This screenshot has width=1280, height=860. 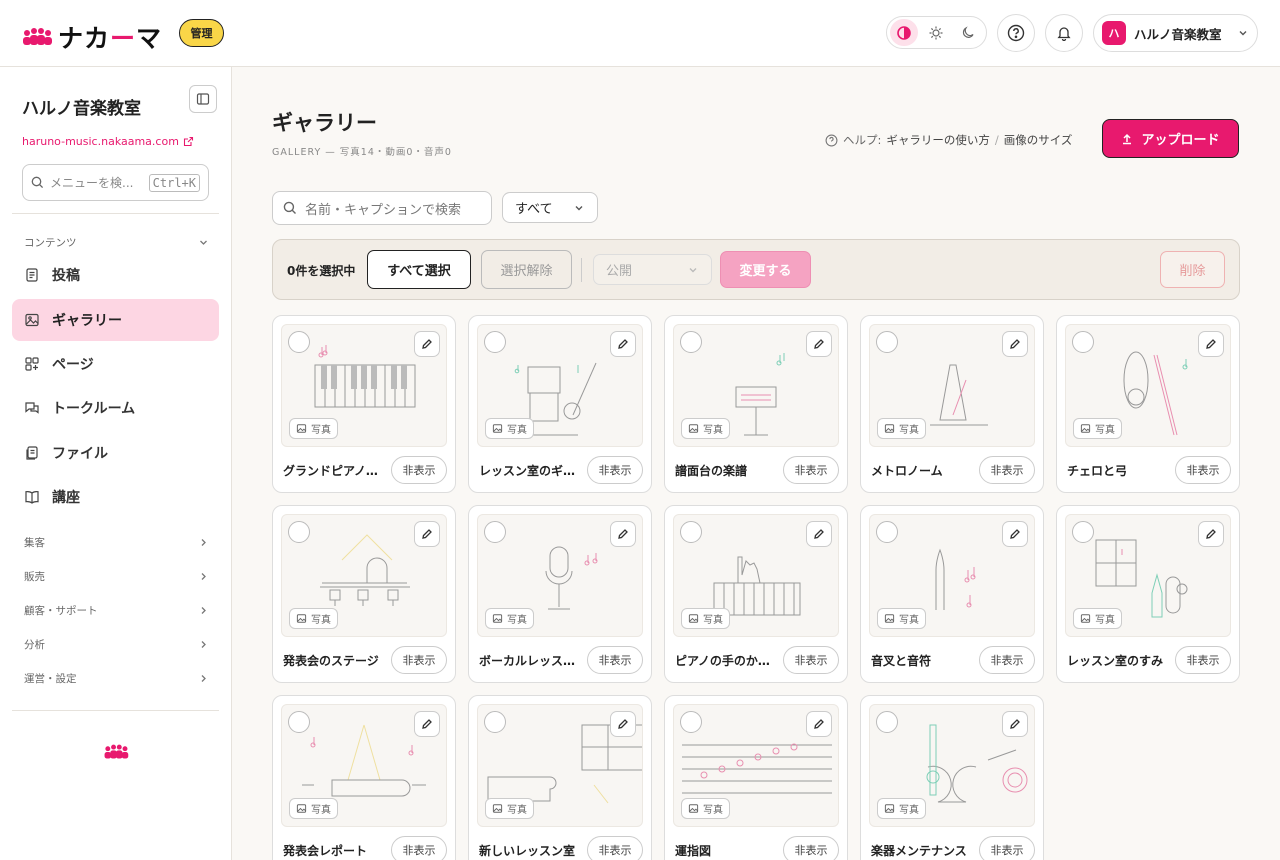 I want to click on theme-auto-button, so click(x=904, y=32).